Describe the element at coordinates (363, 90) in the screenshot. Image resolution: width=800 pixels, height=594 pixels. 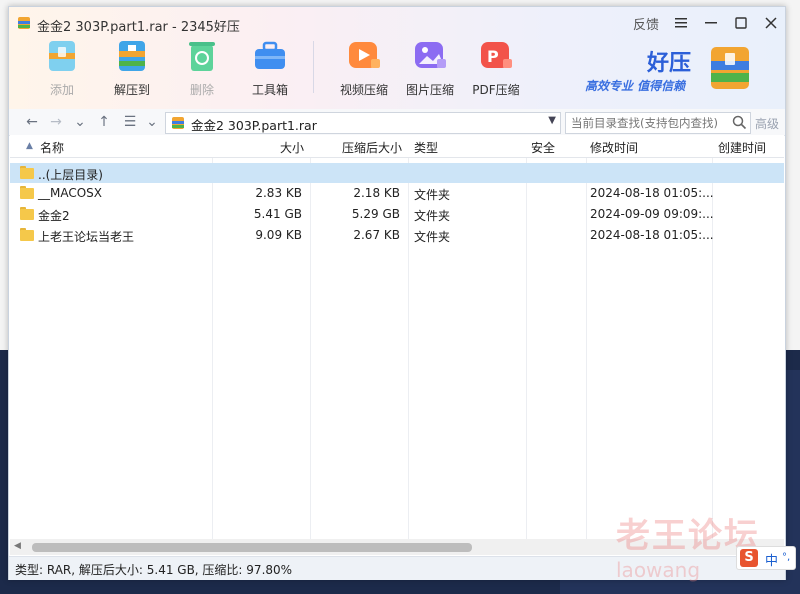
I see `video-compress-label: 视频压缩` at that location.